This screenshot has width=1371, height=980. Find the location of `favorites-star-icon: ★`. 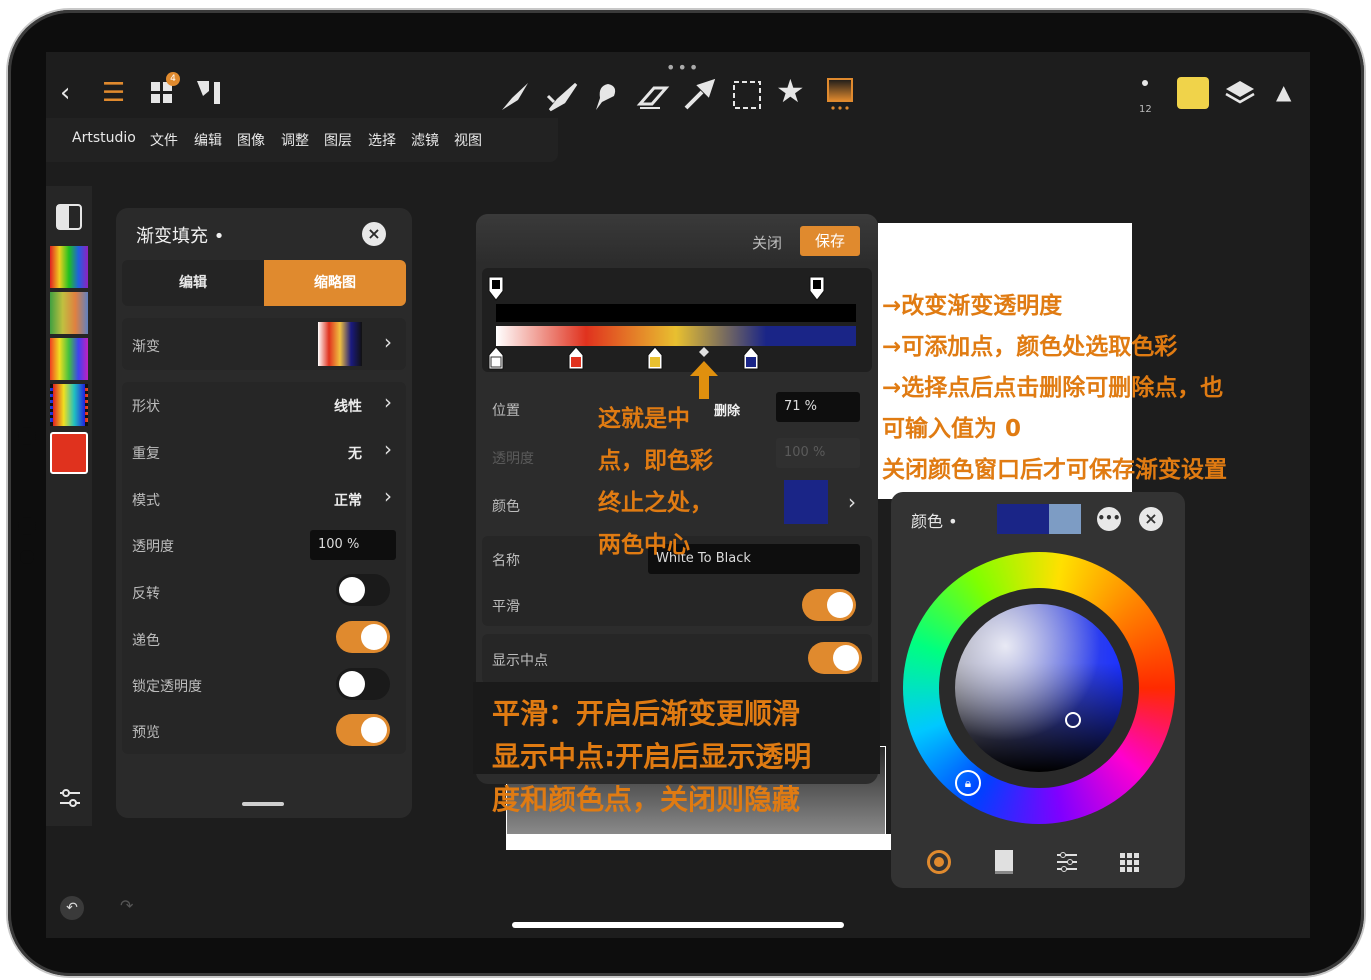

favorites-star-icon: ★ is located at coordinates (790, 91).